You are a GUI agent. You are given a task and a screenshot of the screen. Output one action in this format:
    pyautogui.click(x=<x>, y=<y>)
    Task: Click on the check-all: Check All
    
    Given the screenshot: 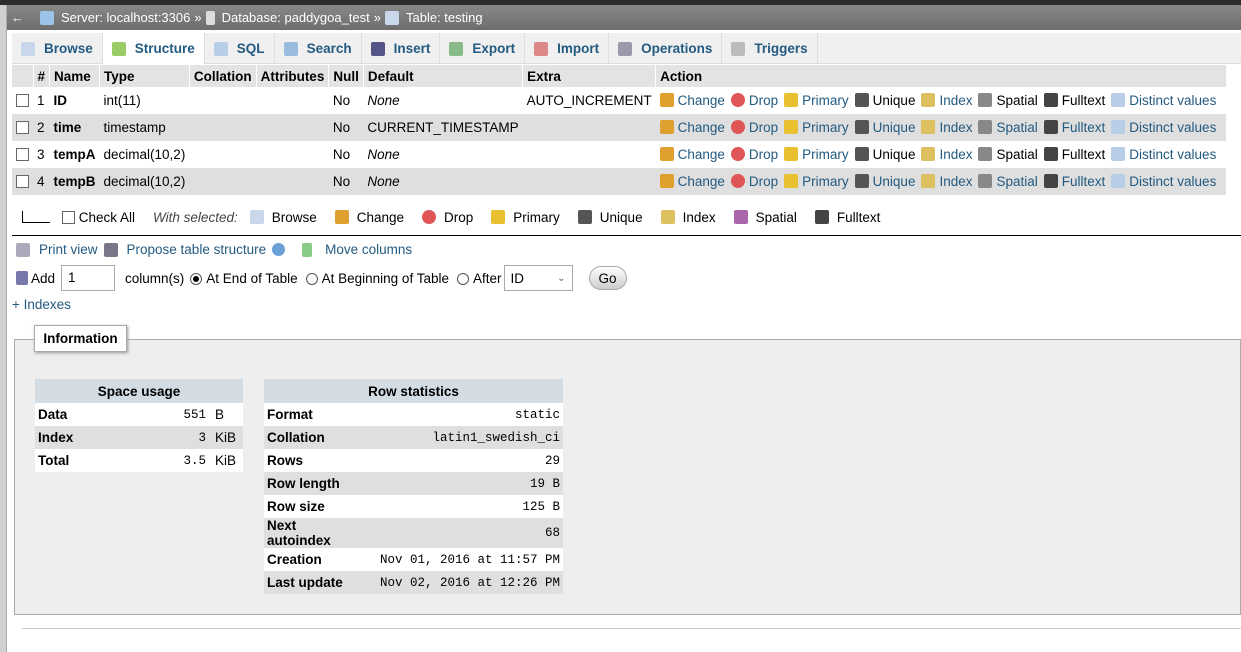 What is the action you would take?
    pyautogui.click(x=98, y=217)
    